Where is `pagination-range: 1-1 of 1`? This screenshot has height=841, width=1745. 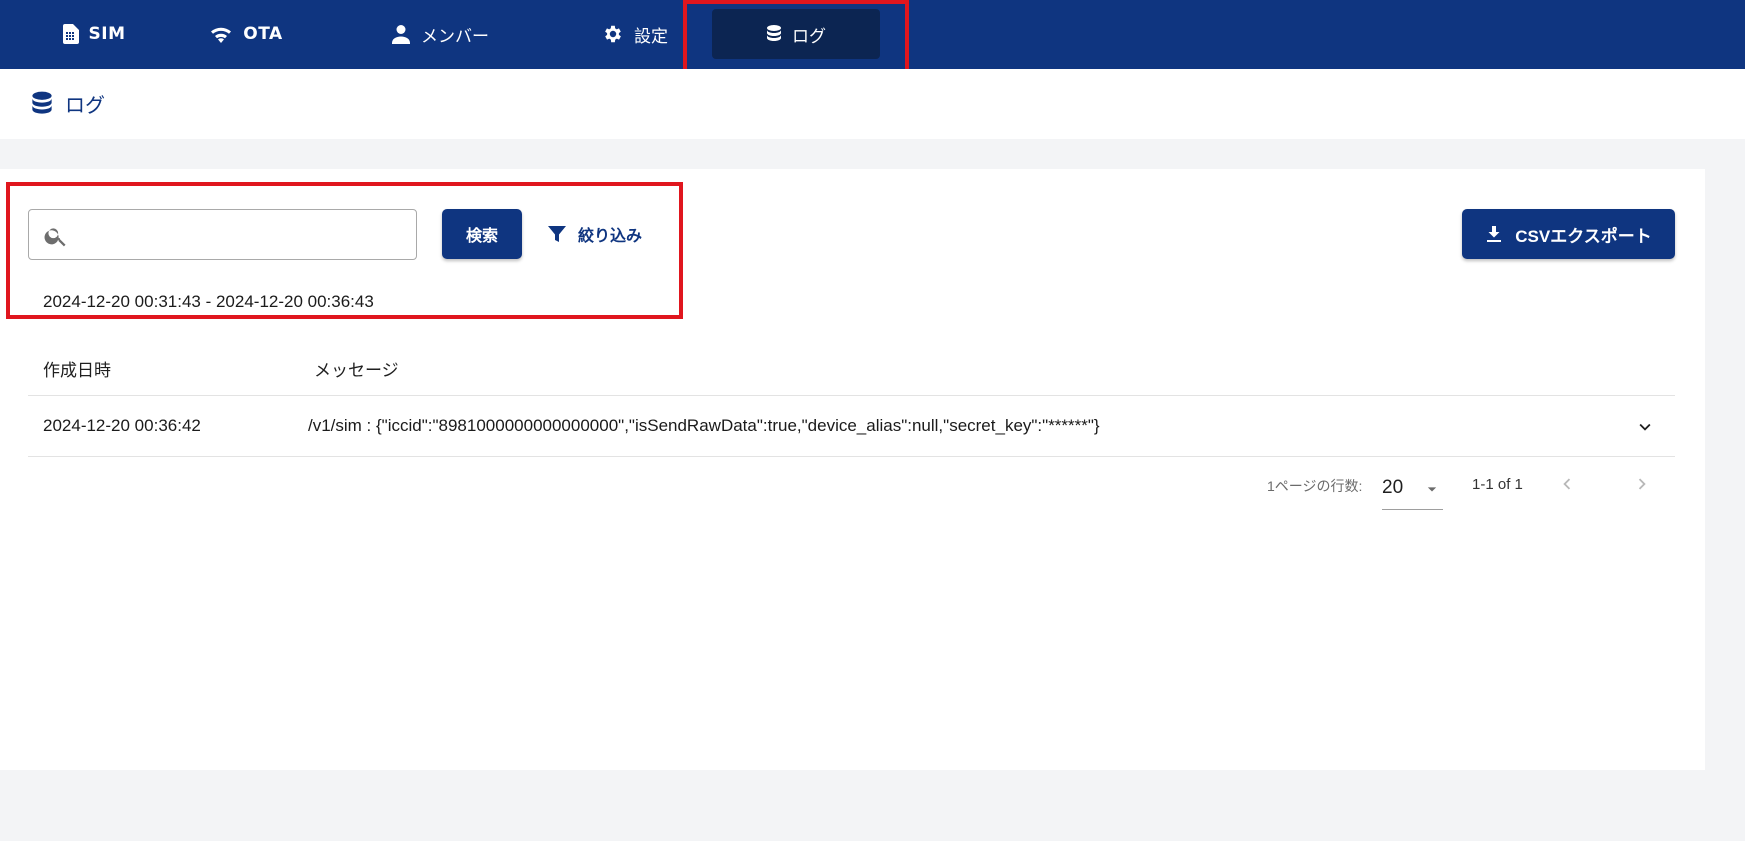
pagination-range: 1-1 of 1 is located at coordinates (1497, 484).